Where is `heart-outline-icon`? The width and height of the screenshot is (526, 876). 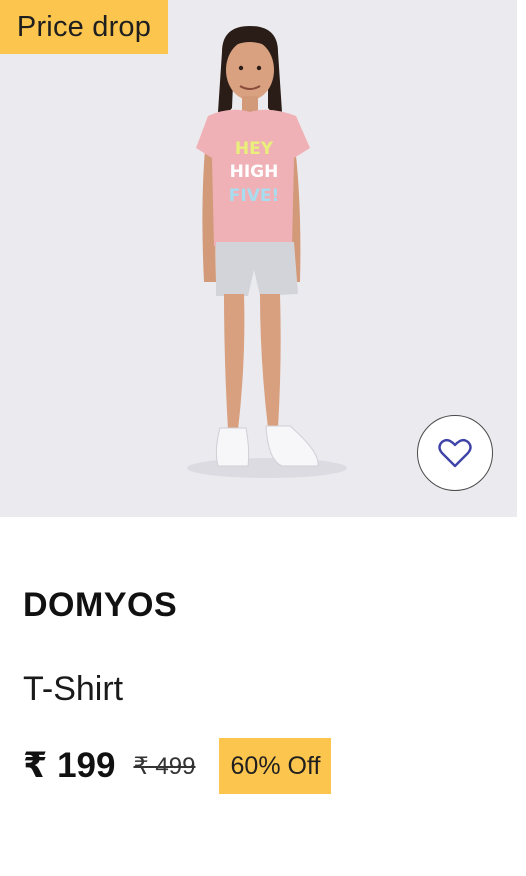 heart-outline-icon is located at coordinates (455, 453).